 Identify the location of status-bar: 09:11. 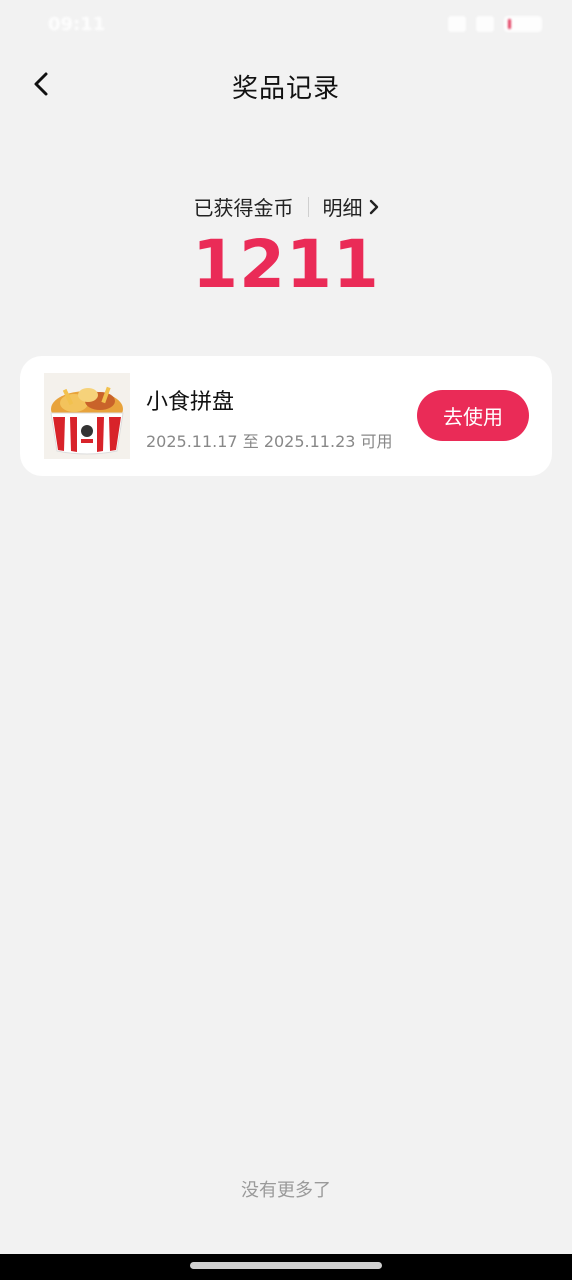
(286, 26).